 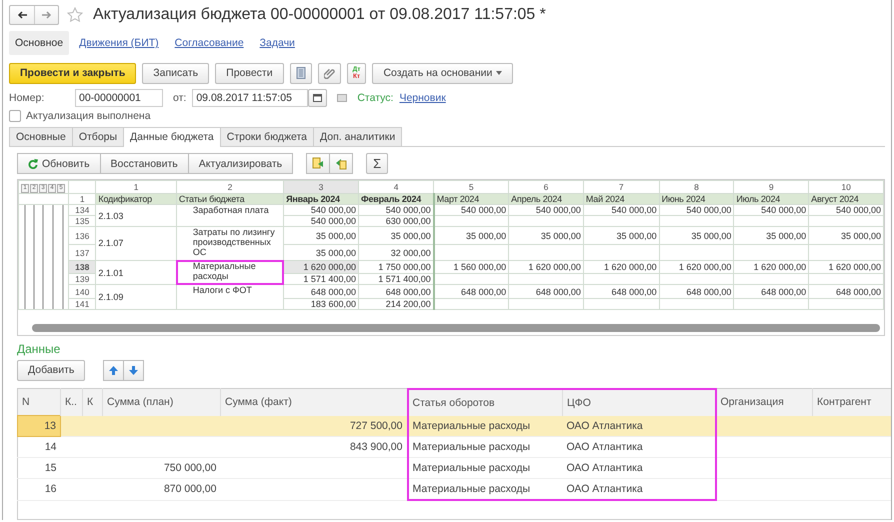 What do you see at coordinates (39, 349) in the screenshot?
I see `section-title: Данные` at bounding box center [39, 349].